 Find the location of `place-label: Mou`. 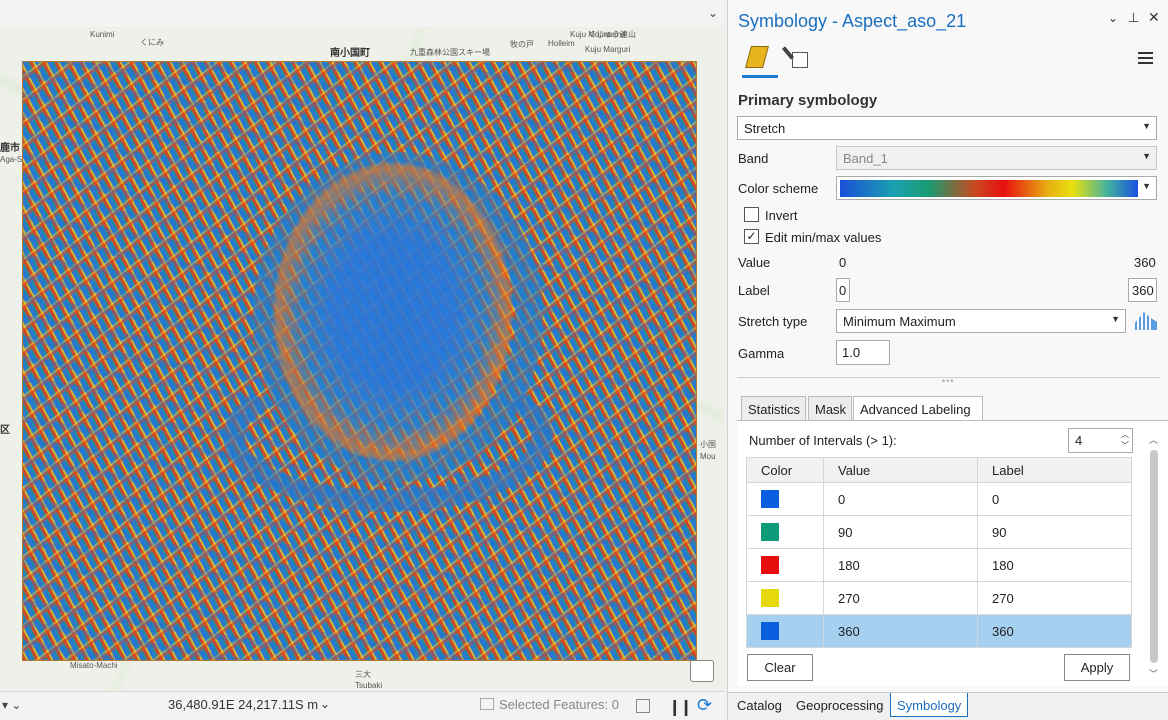

place-label: Mou is located at coordinates (708, 456).